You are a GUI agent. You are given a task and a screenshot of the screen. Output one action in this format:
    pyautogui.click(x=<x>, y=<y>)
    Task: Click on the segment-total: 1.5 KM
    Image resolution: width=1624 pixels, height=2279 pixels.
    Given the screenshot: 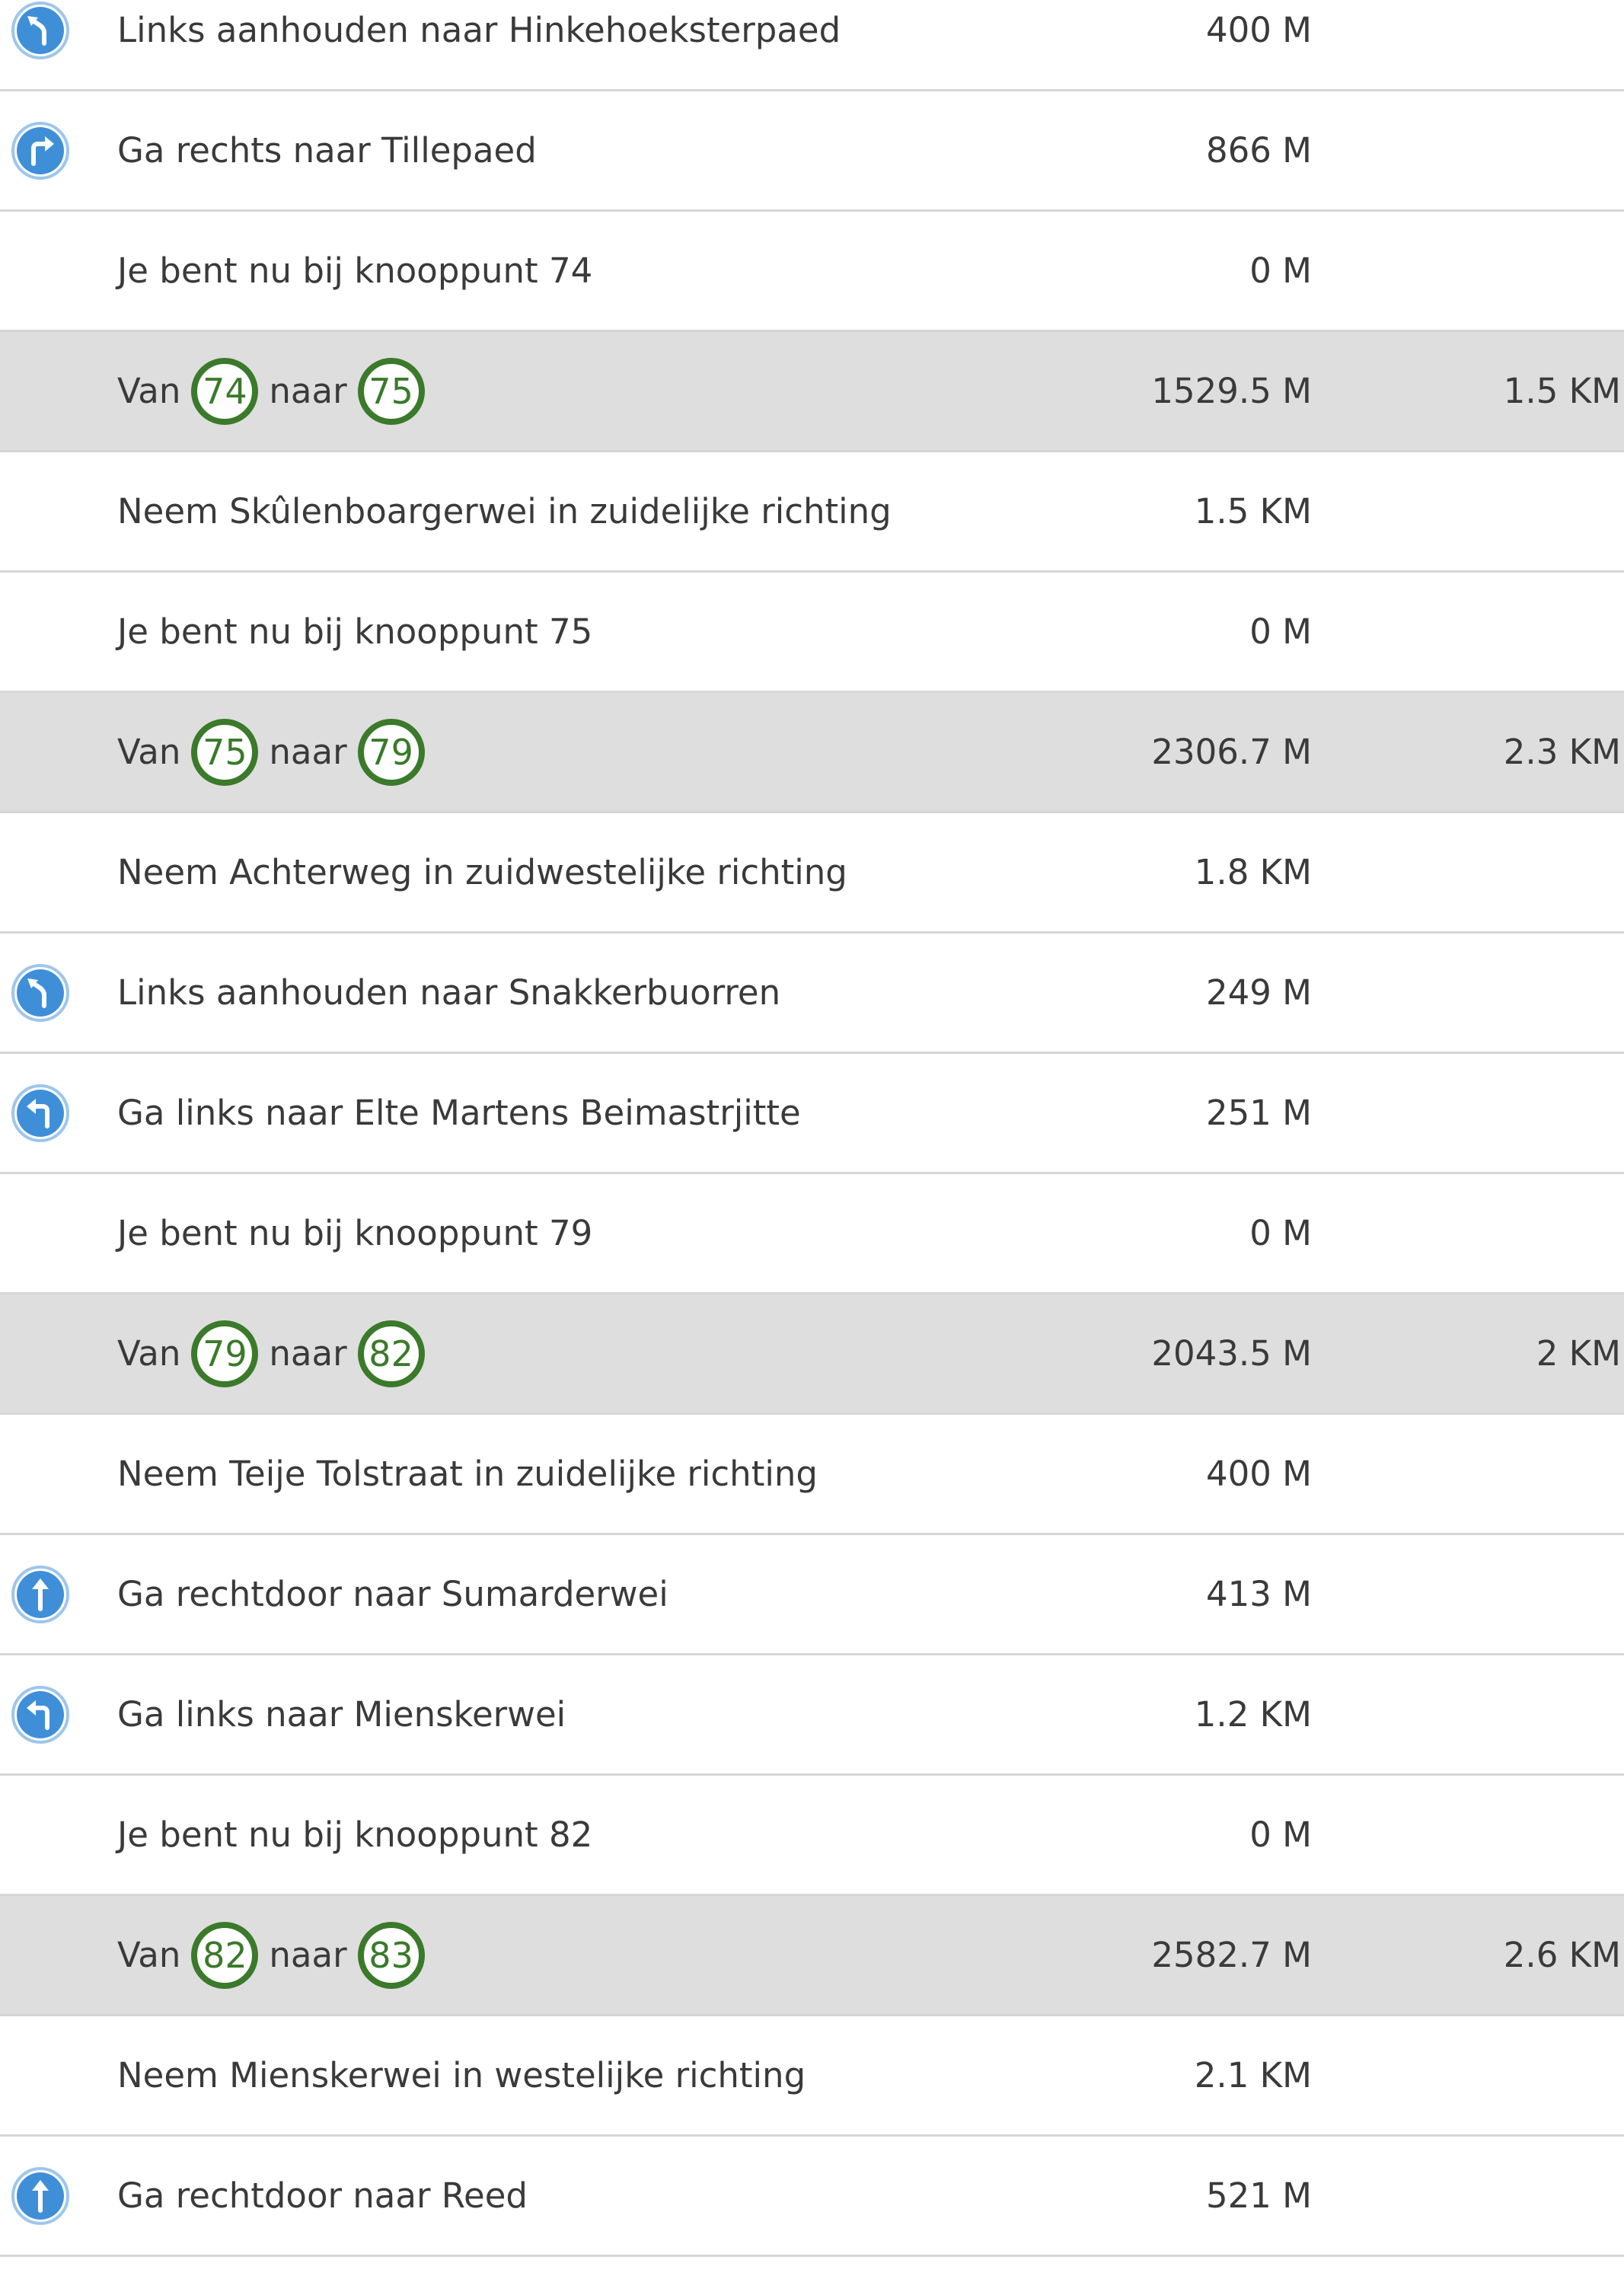 What is the action you would take?
    pyautogui.click(x=1562, y=391)
    